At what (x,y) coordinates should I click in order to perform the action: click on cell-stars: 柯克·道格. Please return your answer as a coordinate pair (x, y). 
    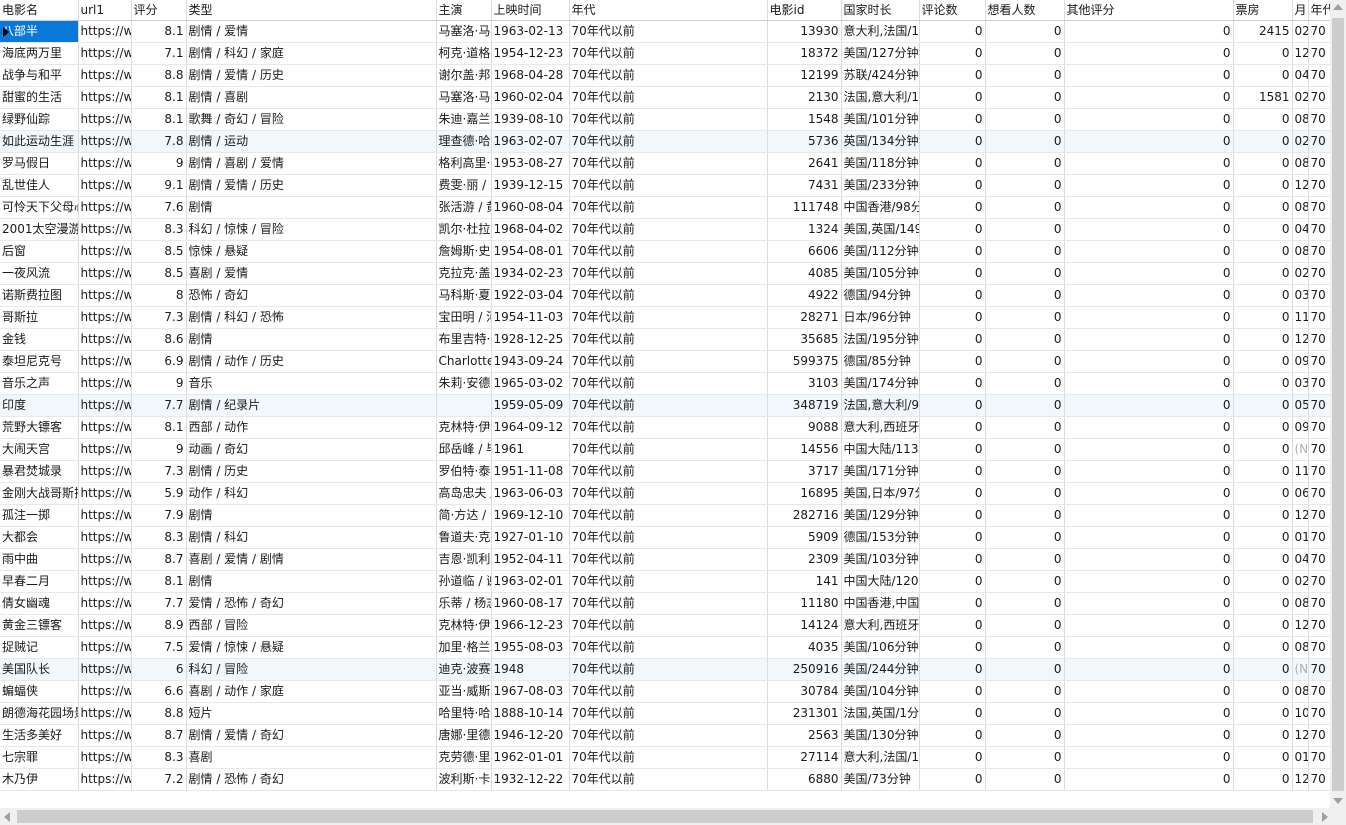
    Looking at the image, I should click on (464, 53).